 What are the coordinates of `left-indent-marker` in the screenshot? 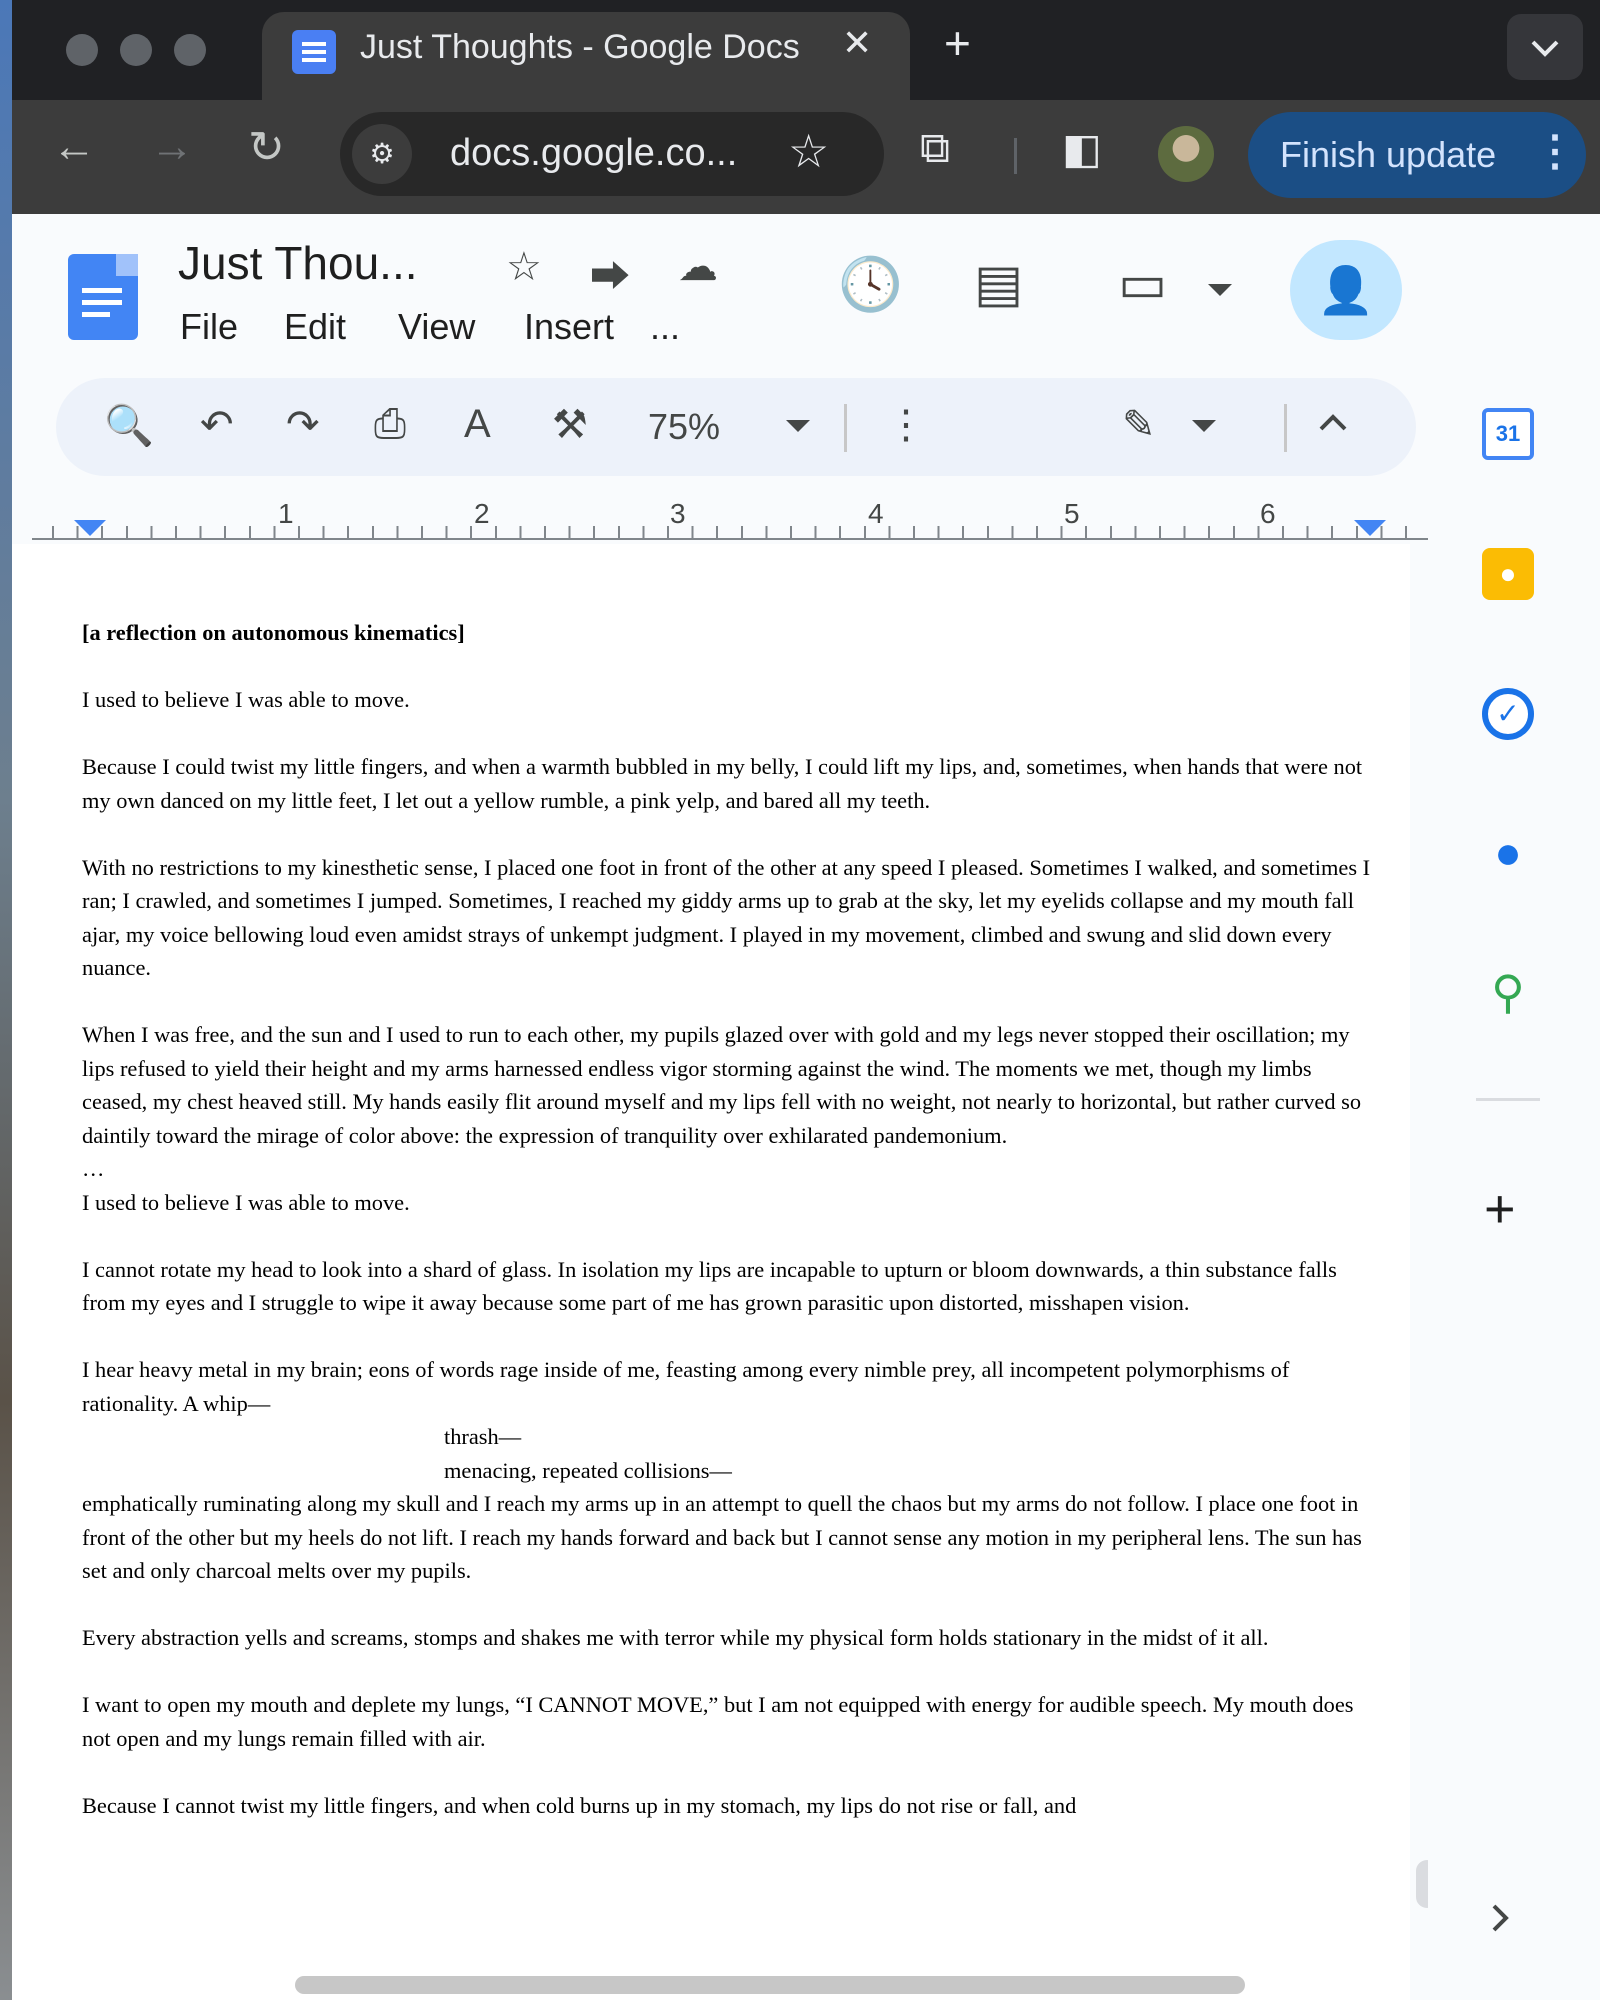 It's located at (90, 528).